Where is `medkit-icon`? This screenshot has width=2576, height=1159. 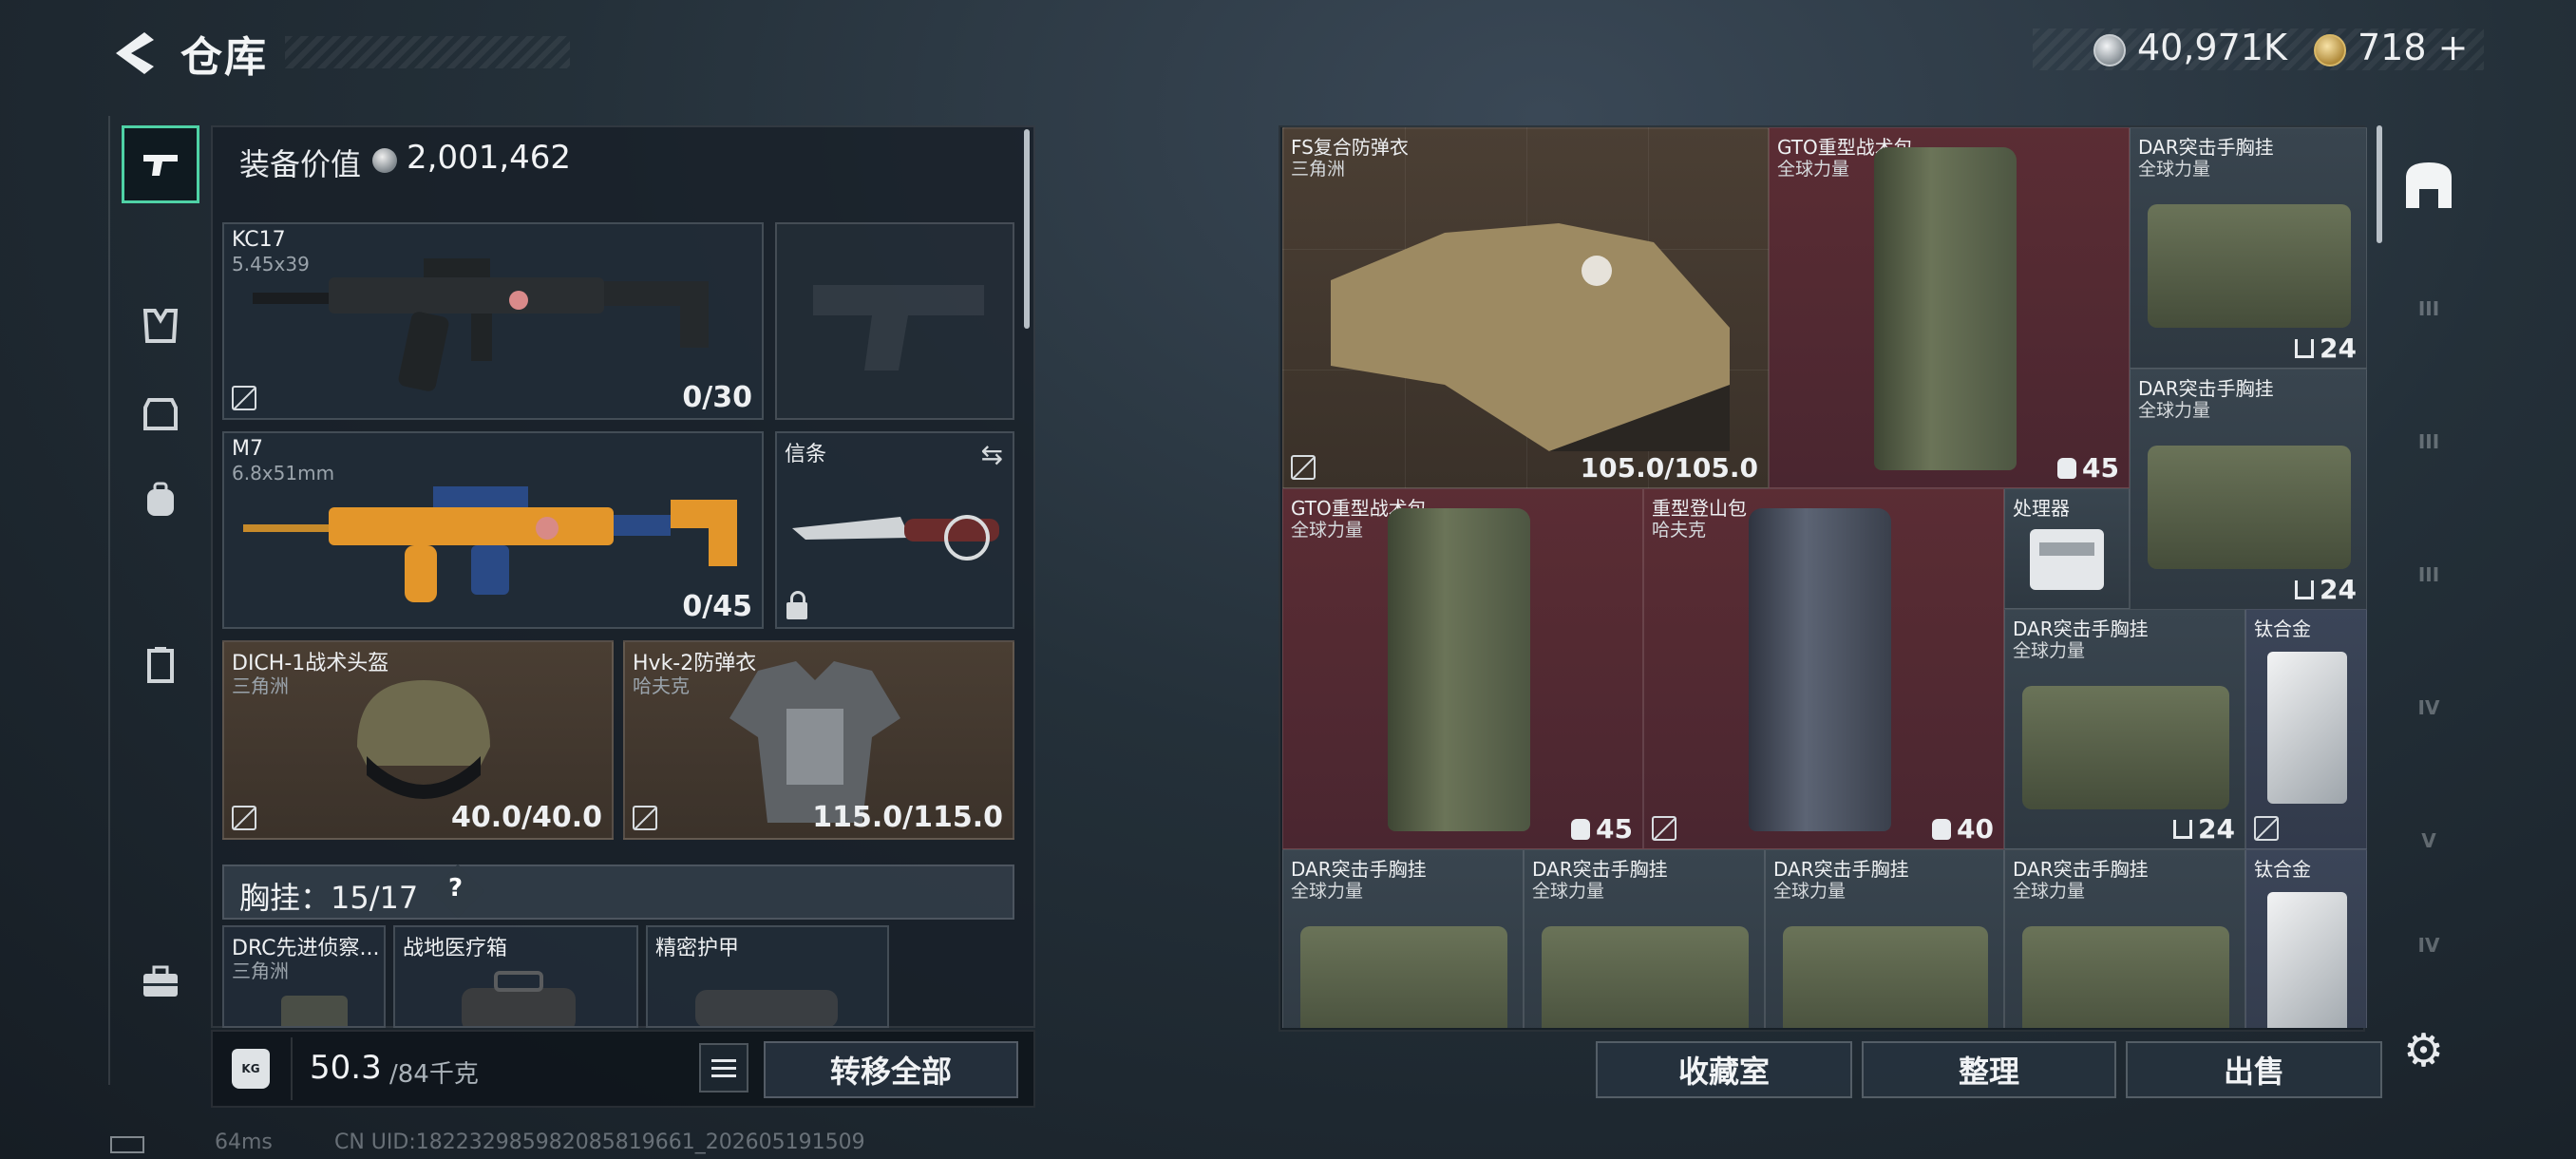 medkit-icon is located at coordinates (519, 998).